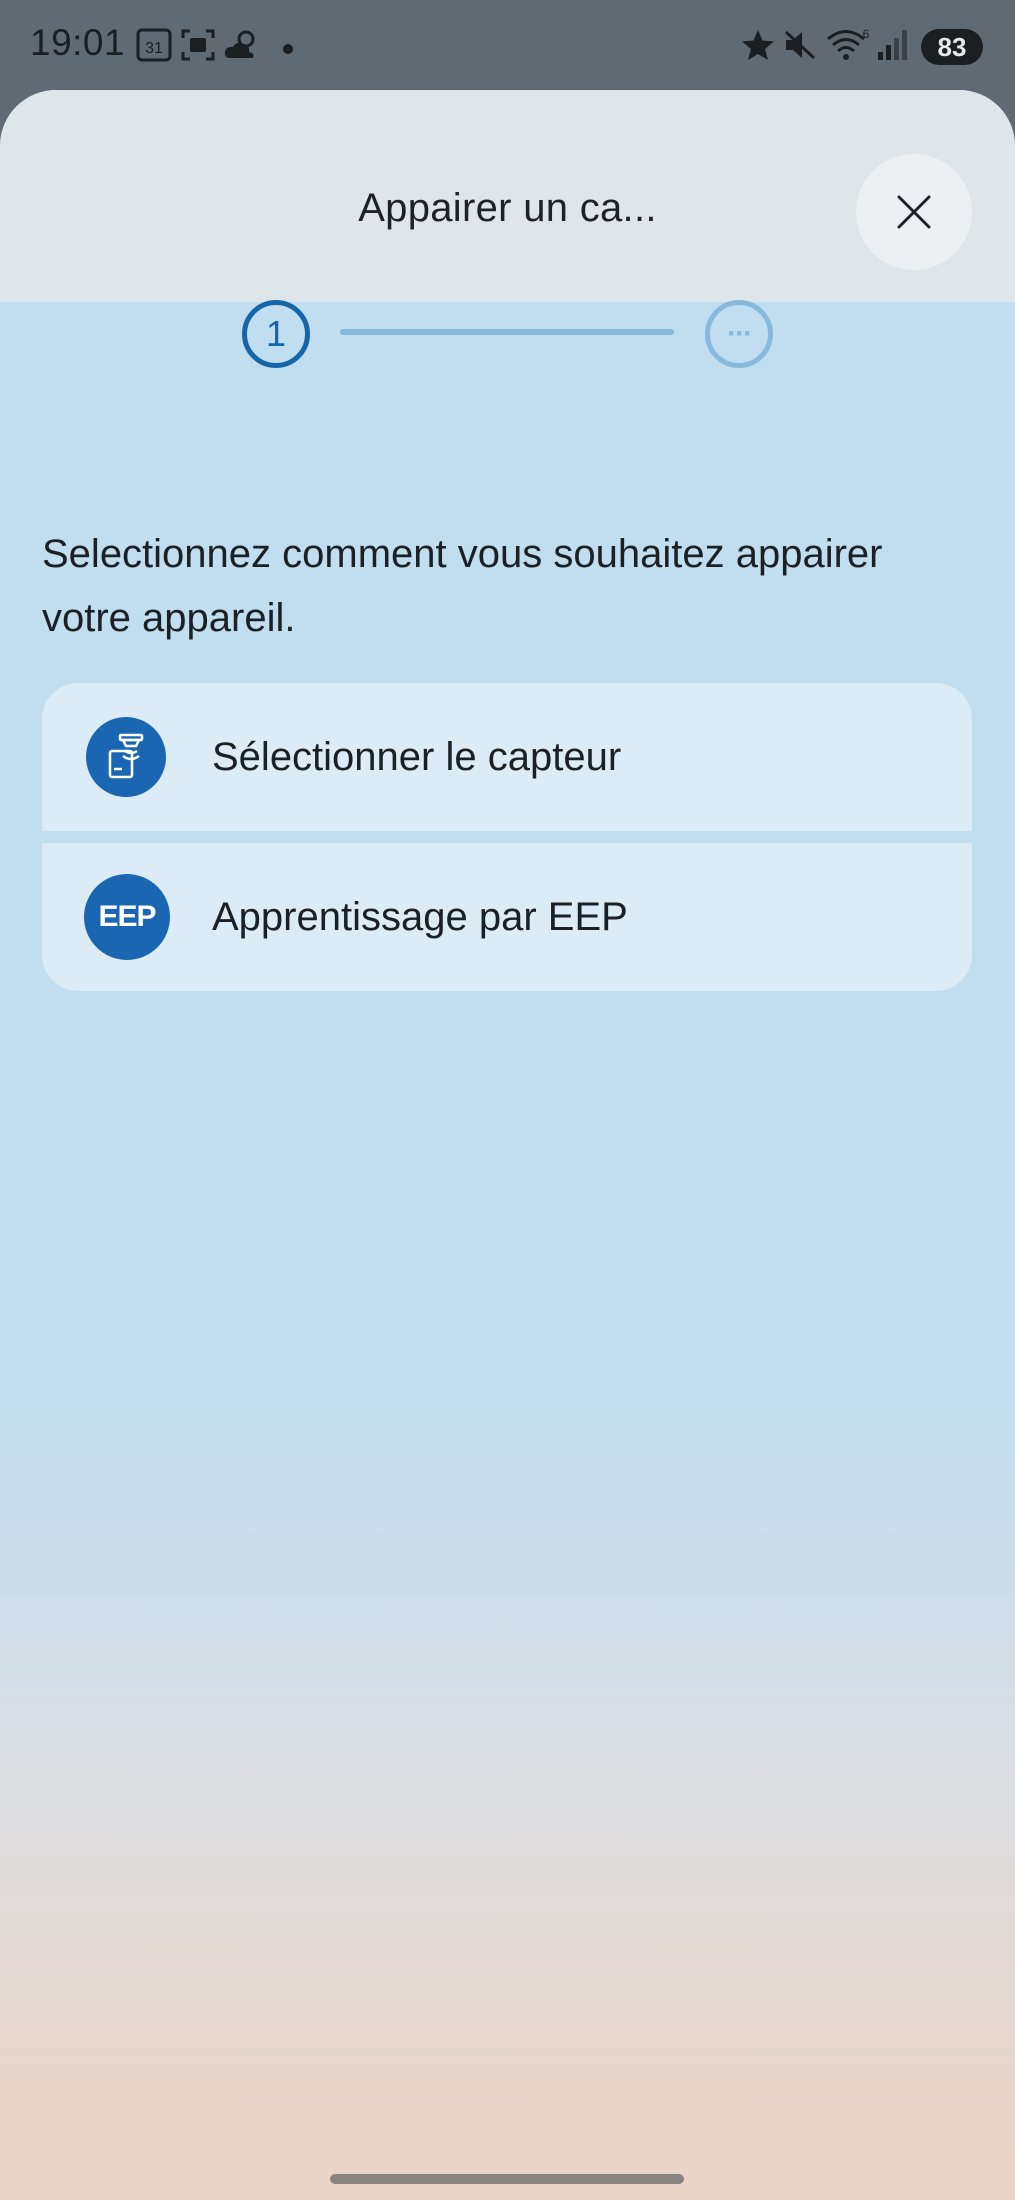 The height and width of the screenshot is (2200, 1015). I want to click on step-1-indicator: 1, so click(276, 334).